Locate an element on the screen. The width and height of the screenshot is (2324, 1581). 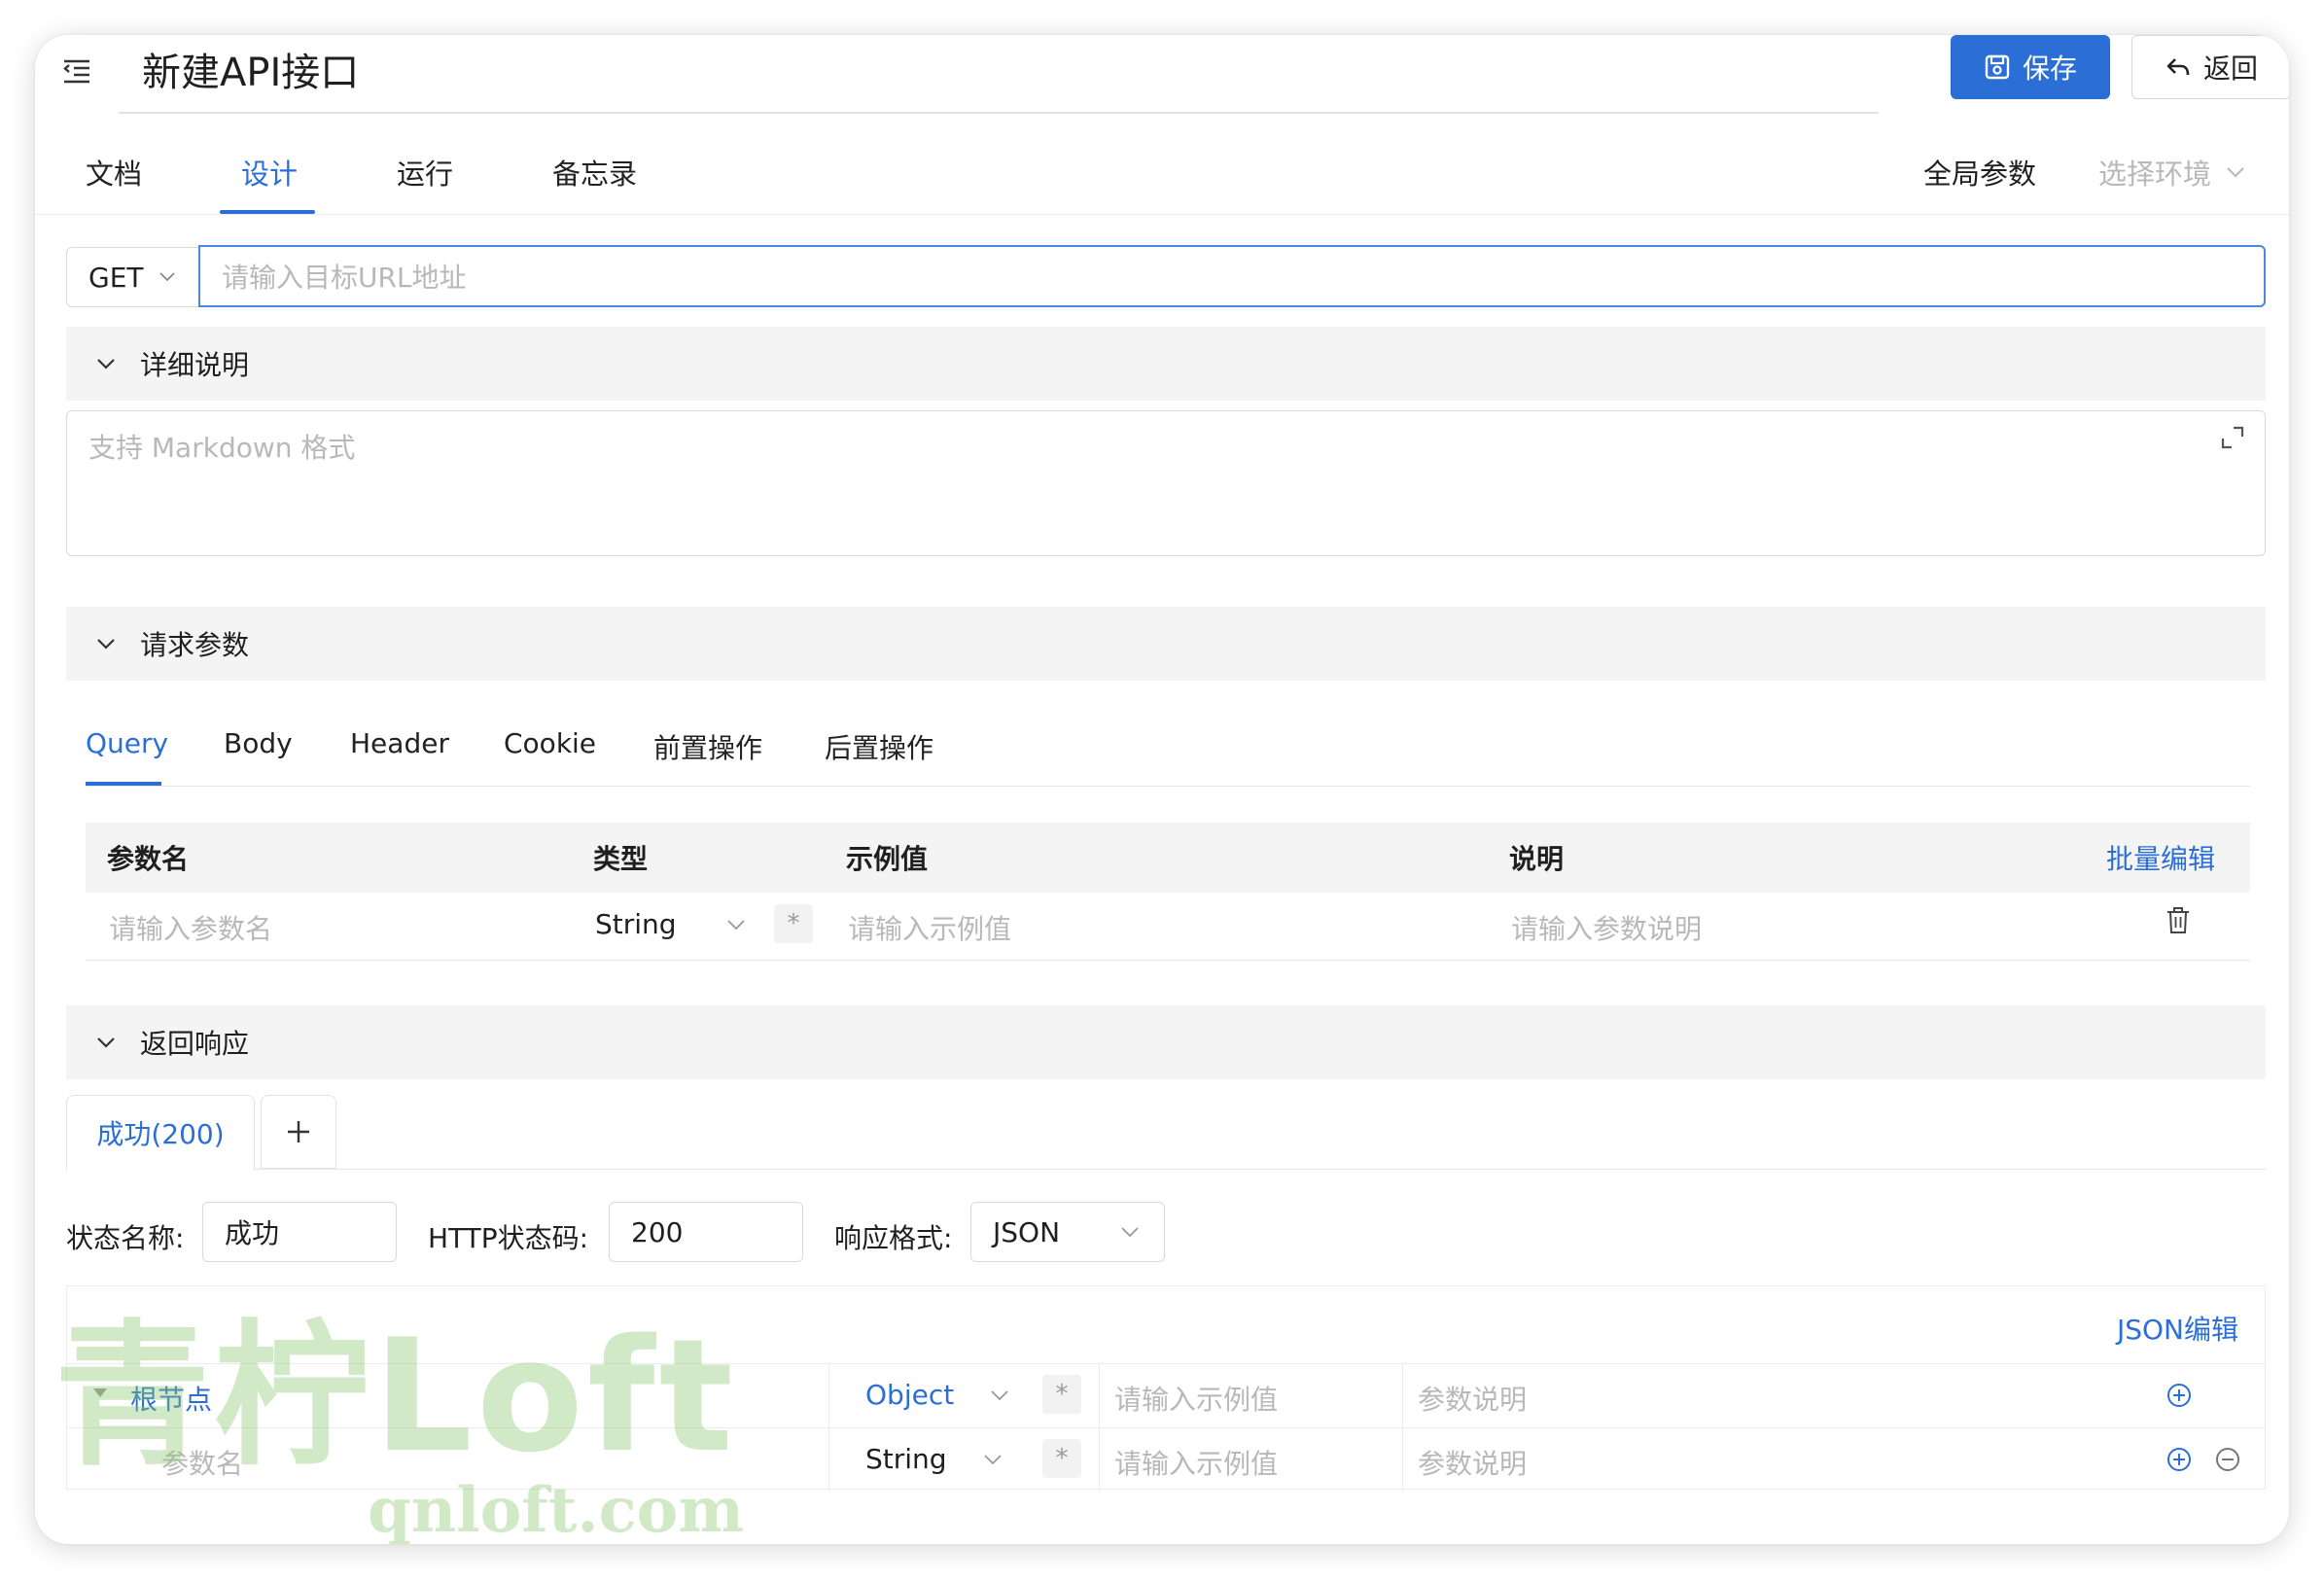
param-description-input: 请输入参数说明 is located at coordinates (1607, 928).